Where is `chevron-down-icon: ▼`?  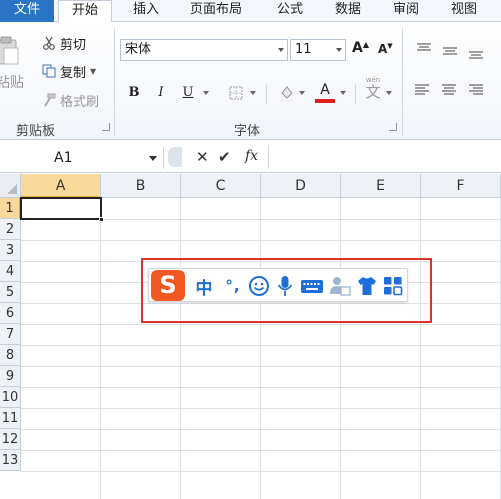 chevron-down-icon: ▼ is located at coordinates (93, 71).